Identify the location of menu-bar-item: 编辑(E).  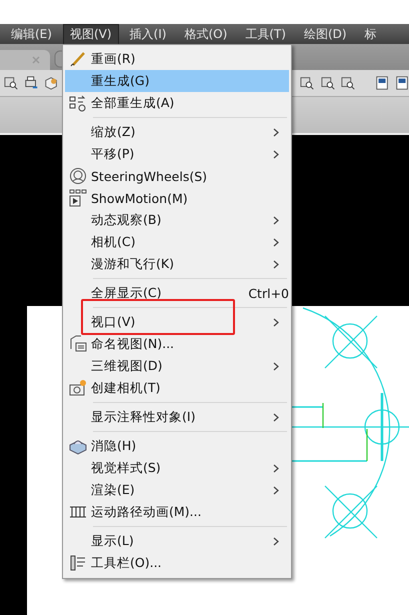
(31, 34).